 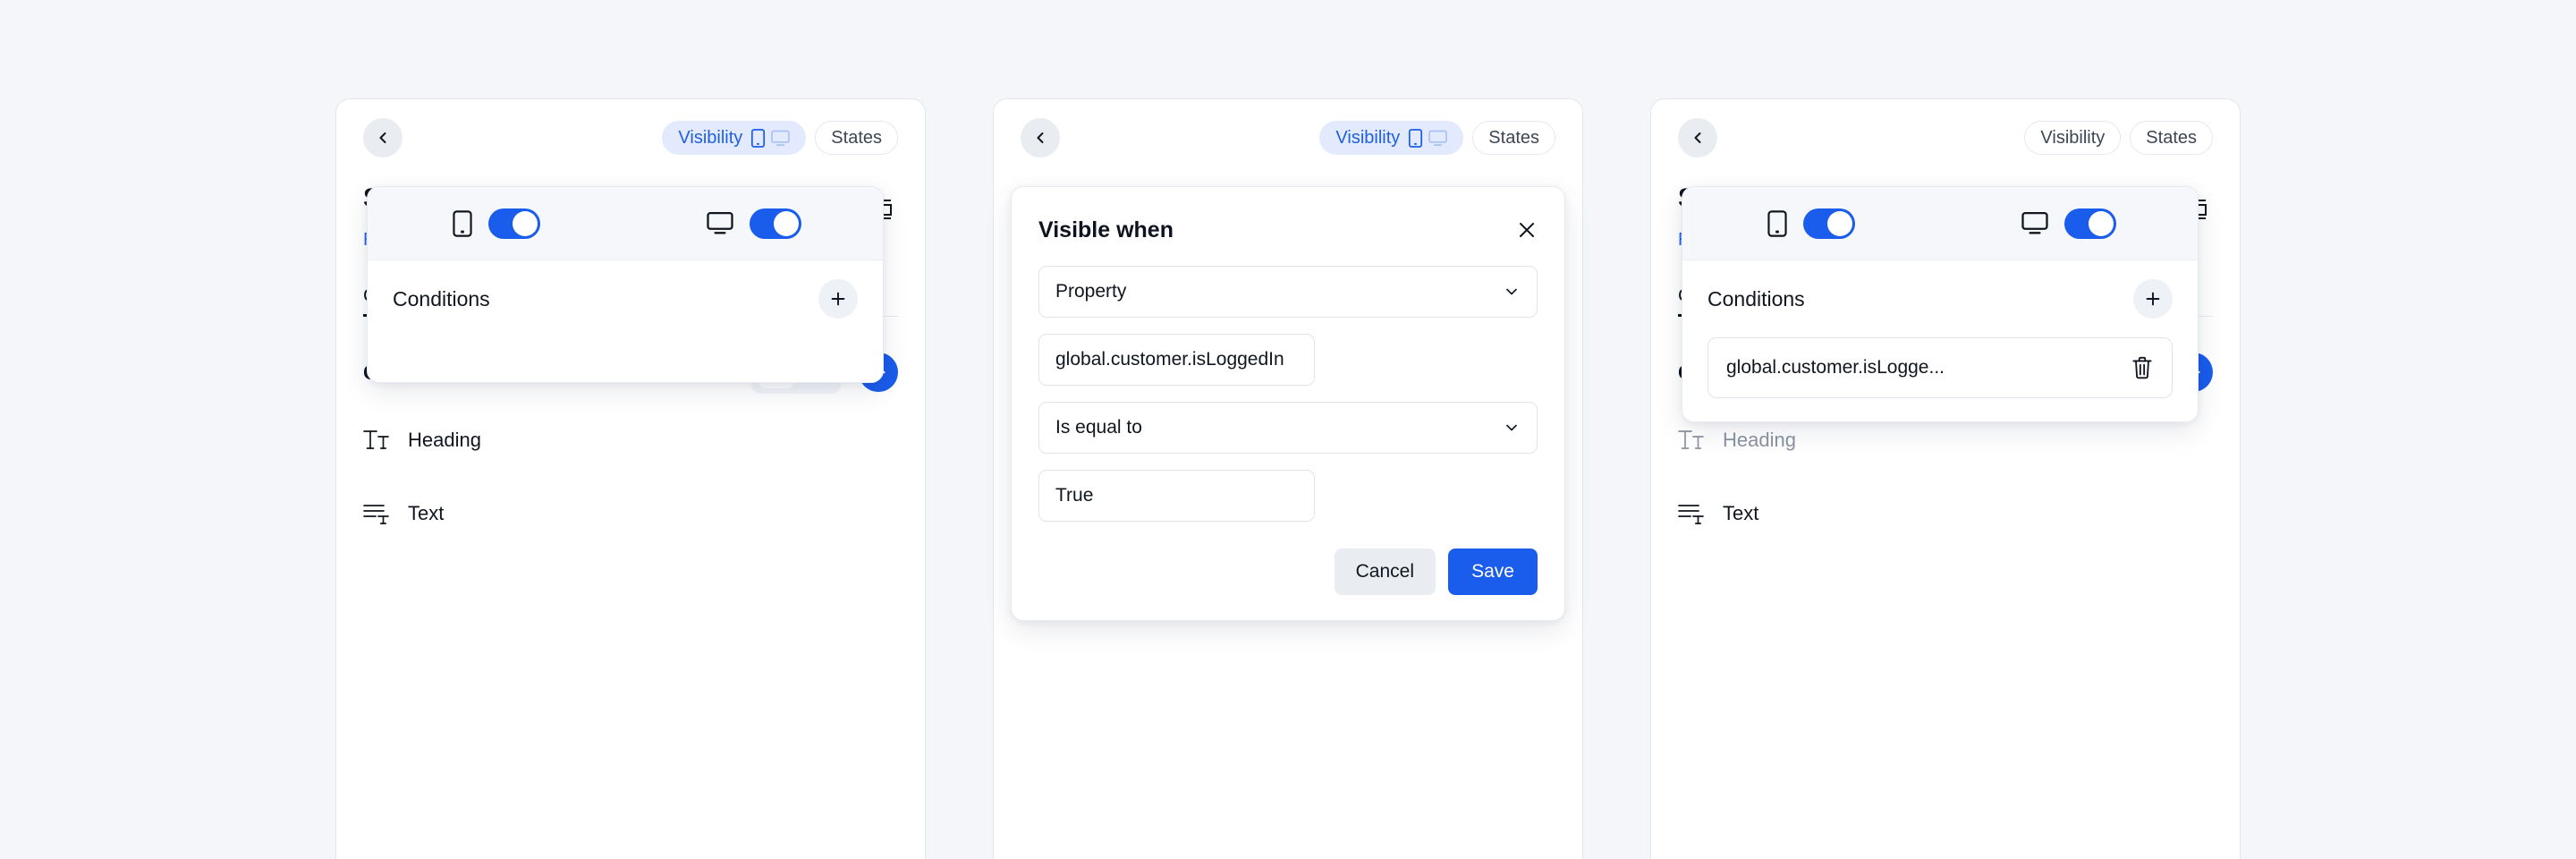 What do you see at coordinates (630, 440) in the screenshot?
I see `list-item: Heading` at bounding box center [630, 440].